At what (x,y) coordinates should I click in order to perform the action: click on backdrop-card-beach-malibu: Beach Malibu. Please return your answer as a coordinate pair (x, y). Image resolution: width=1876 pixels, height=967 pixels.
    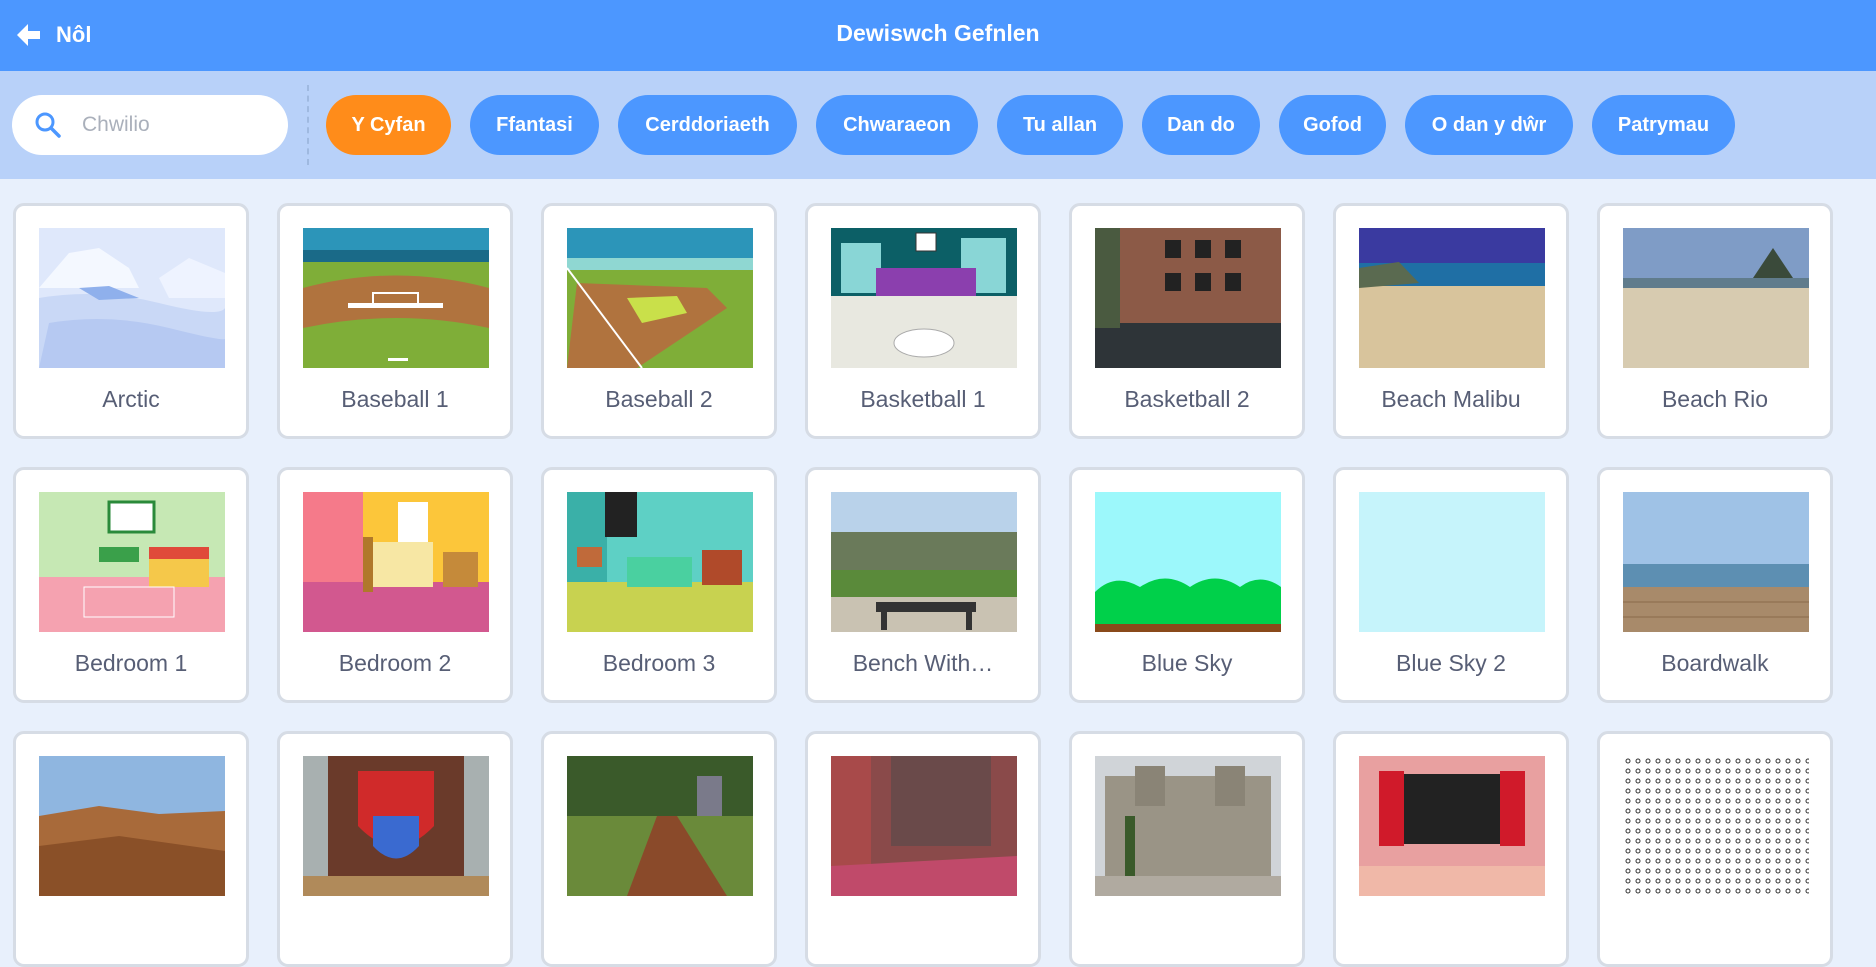
    Looking at the image, I should click on (1451, 321).